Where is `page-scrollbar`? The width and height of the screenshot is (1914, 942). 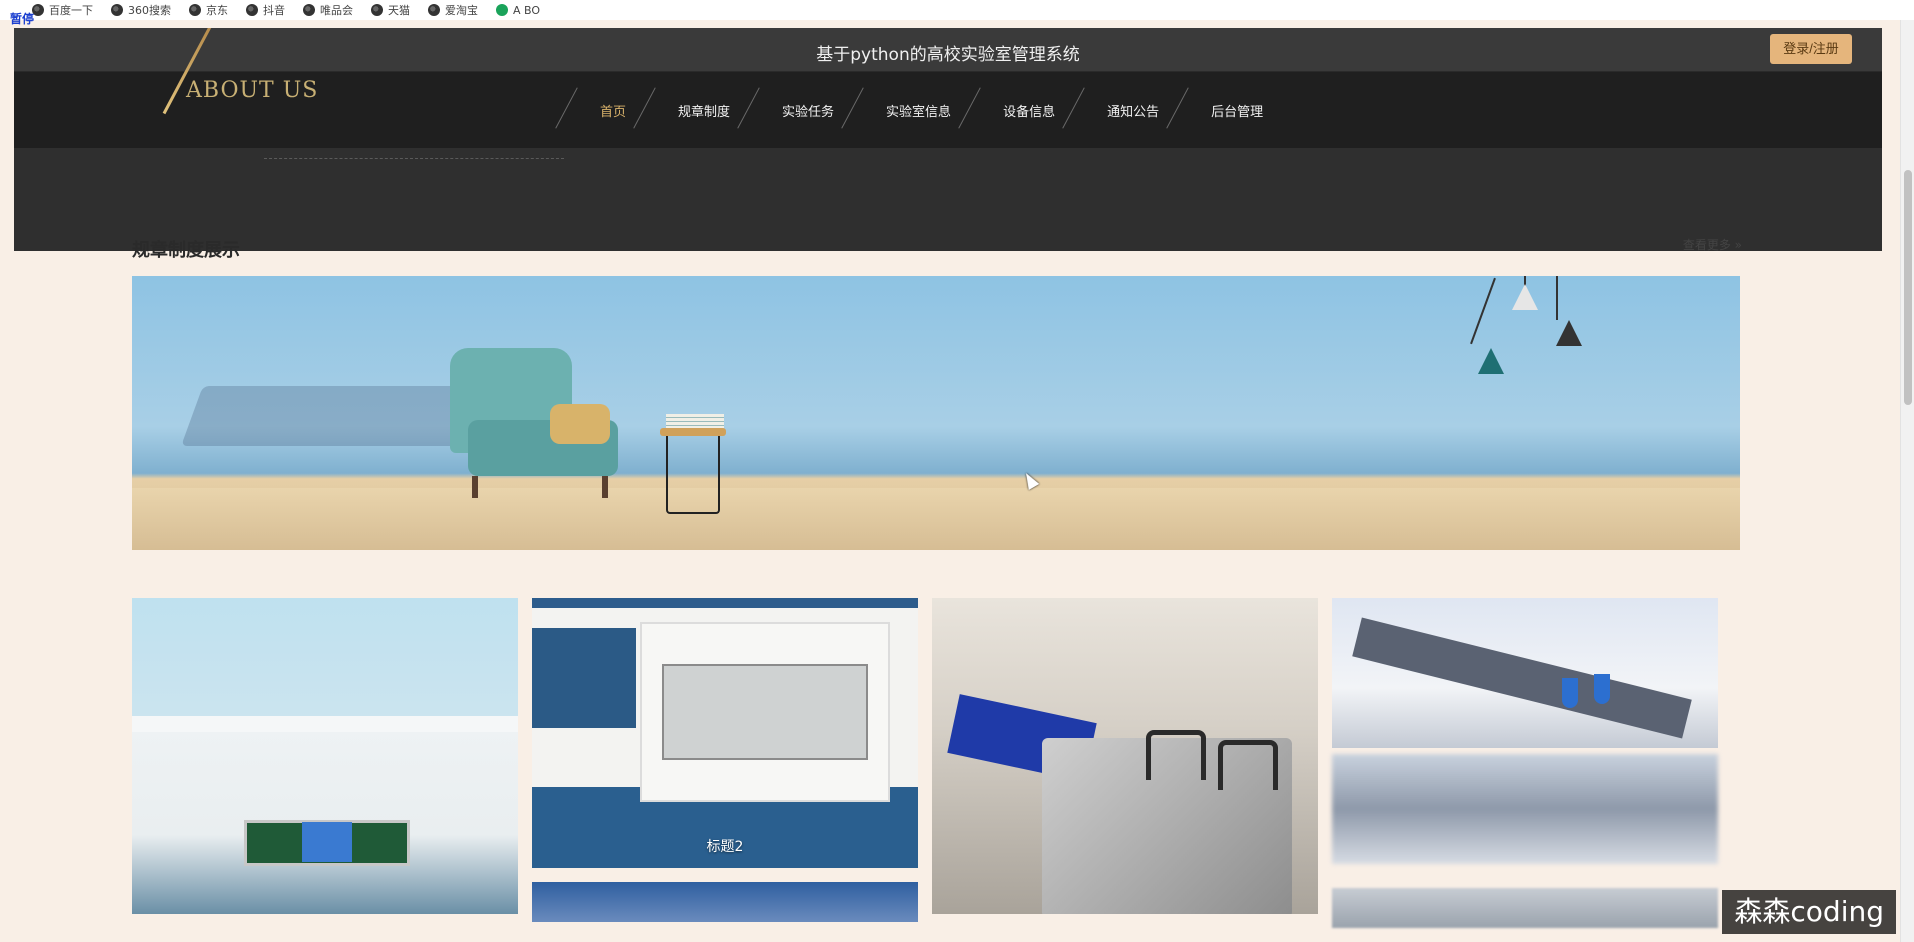
page-scrollbar is located at coordinates (1907, 481).